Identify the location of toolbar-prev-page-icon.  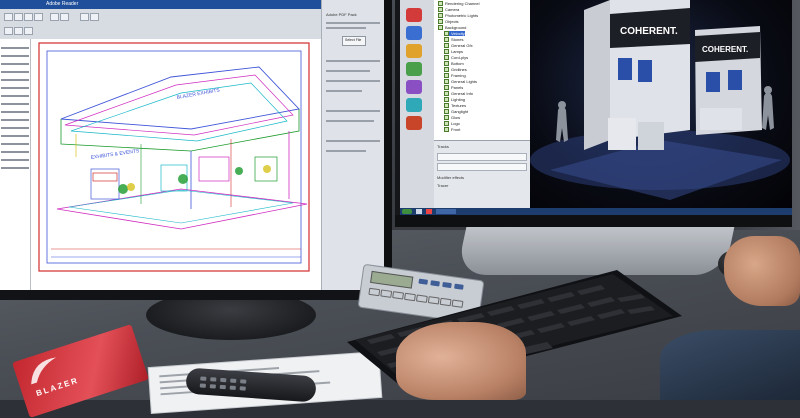
(54, 17).